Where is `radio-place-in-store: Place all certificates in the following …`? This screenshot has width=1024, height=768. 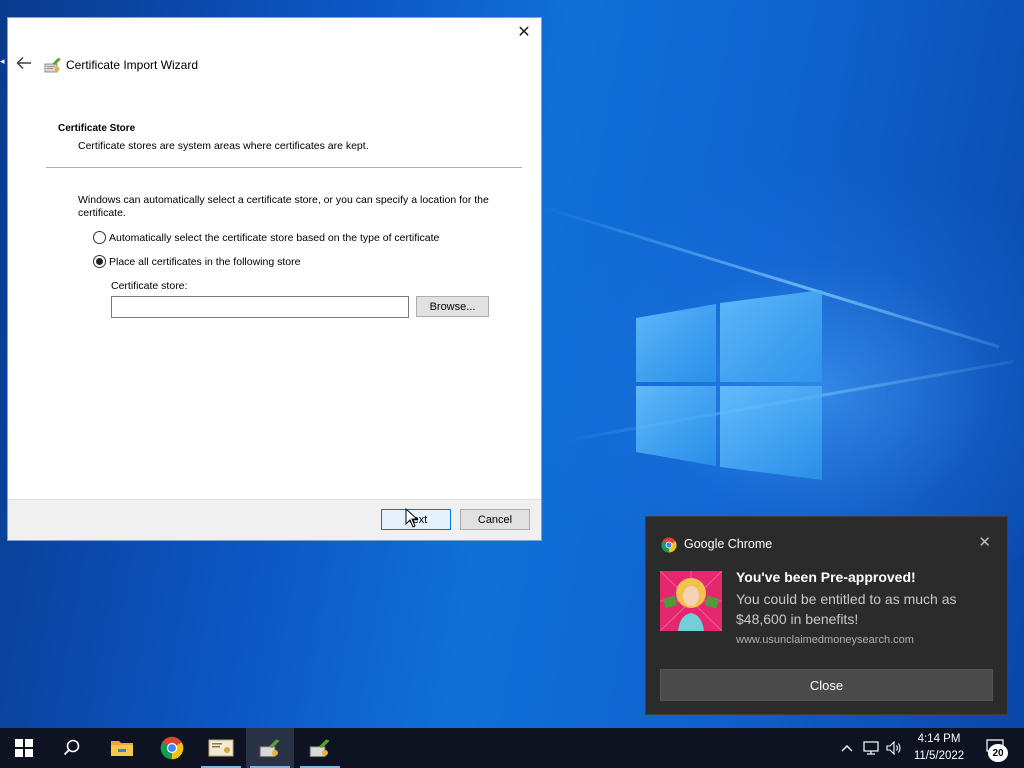 radio-place-in-store: Place all certificates in the following … is located at coordinates (196, 261).